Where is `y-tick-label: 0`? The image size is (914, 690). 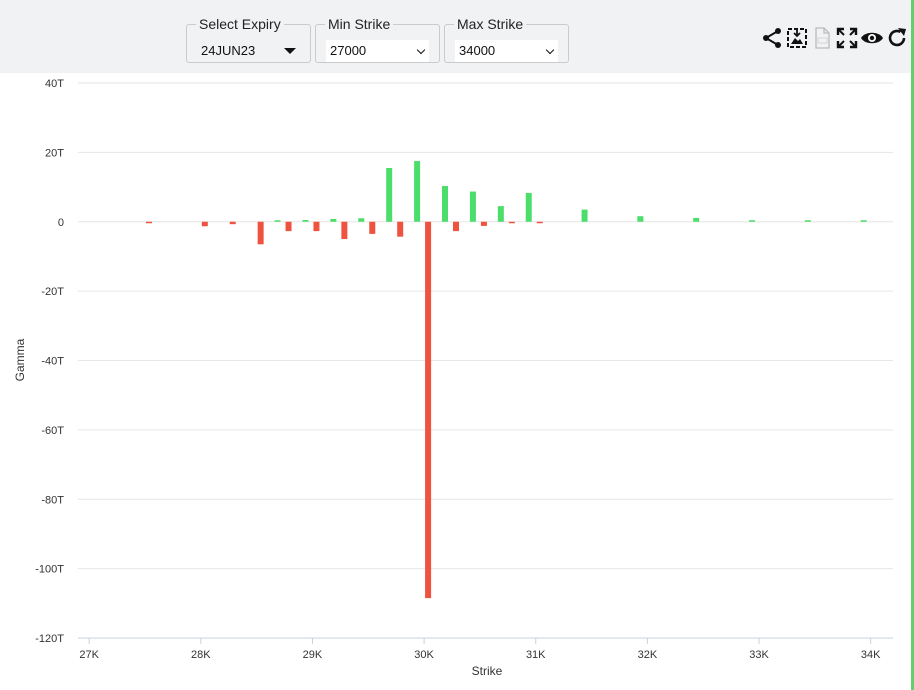
y-tick-label: 0 is located at coordinates (61, 223).